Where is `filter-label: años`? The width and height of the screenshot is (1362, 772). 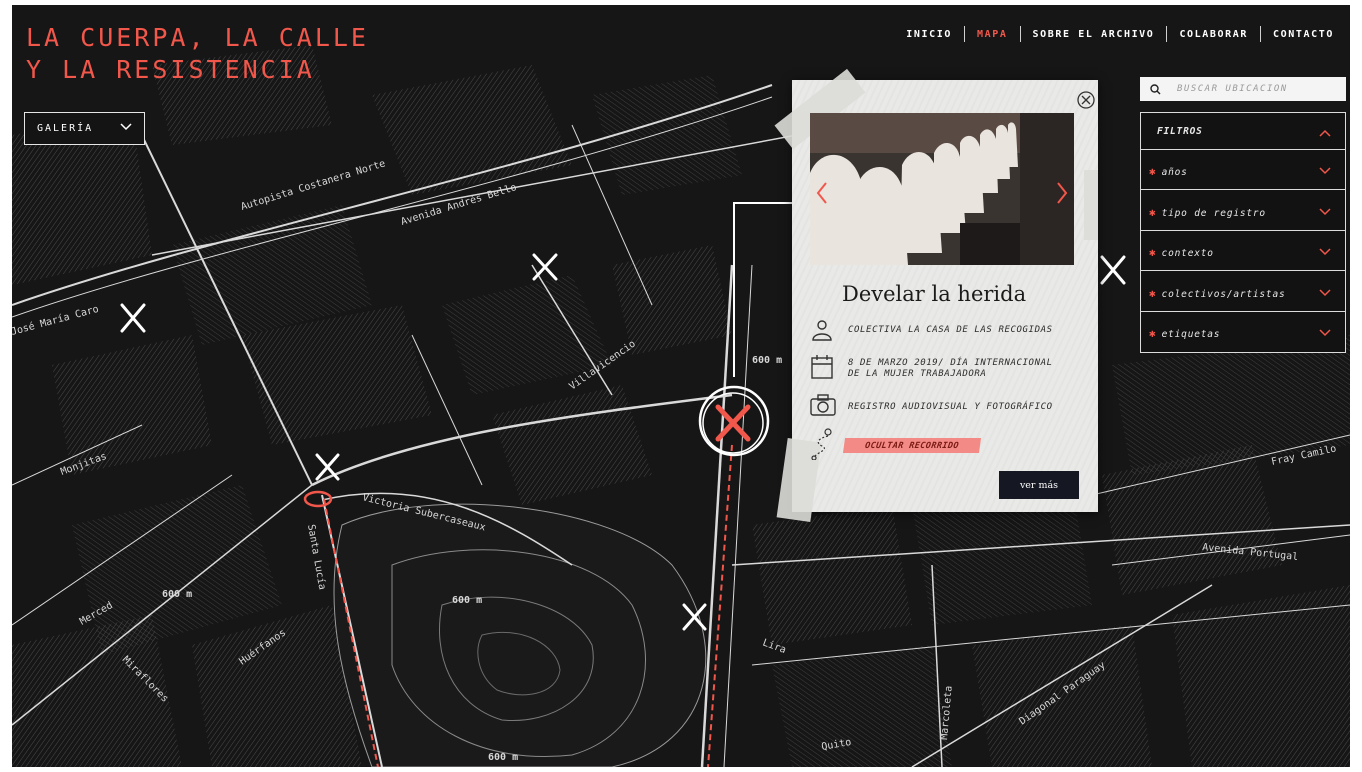 filter-label: años is located at coordinates (1174, 172).